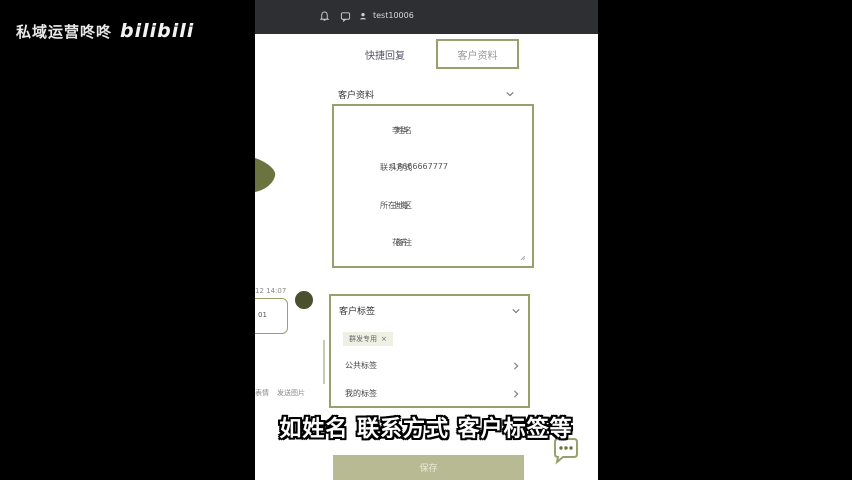 The image size is (852, 480). I want to click on watermark: 私域运营咚咚 bilibili, so click(105, 31).